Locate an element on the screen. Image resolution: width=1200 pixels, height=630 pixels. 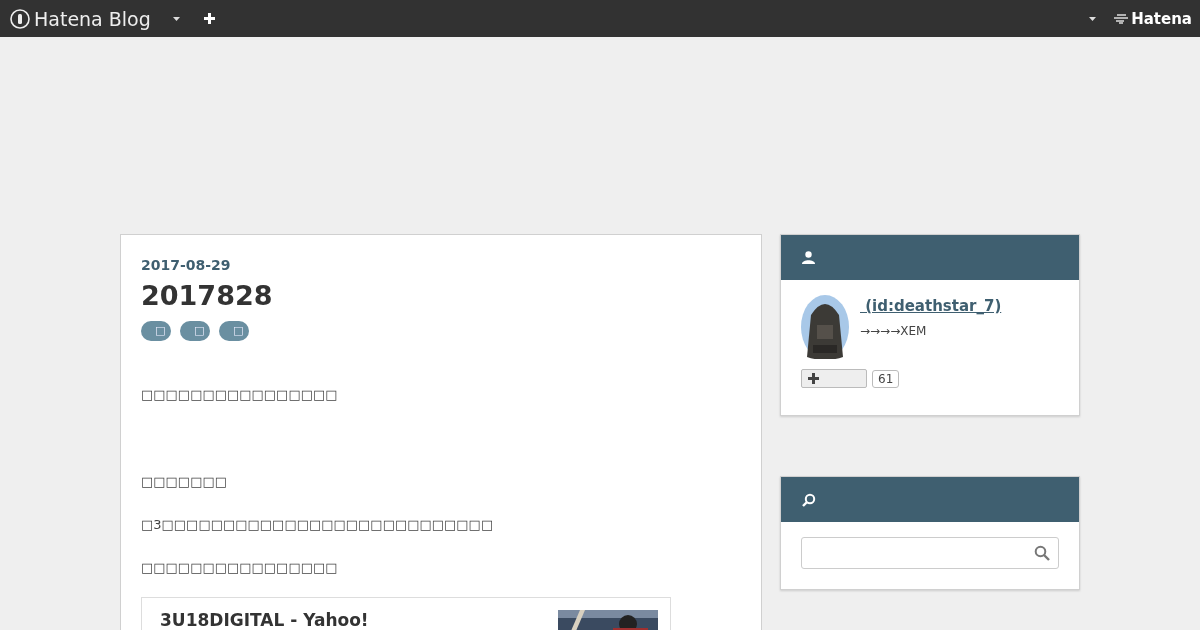
profile-name-link: (id:deathstar_7) is located at coordinates (931, 306).